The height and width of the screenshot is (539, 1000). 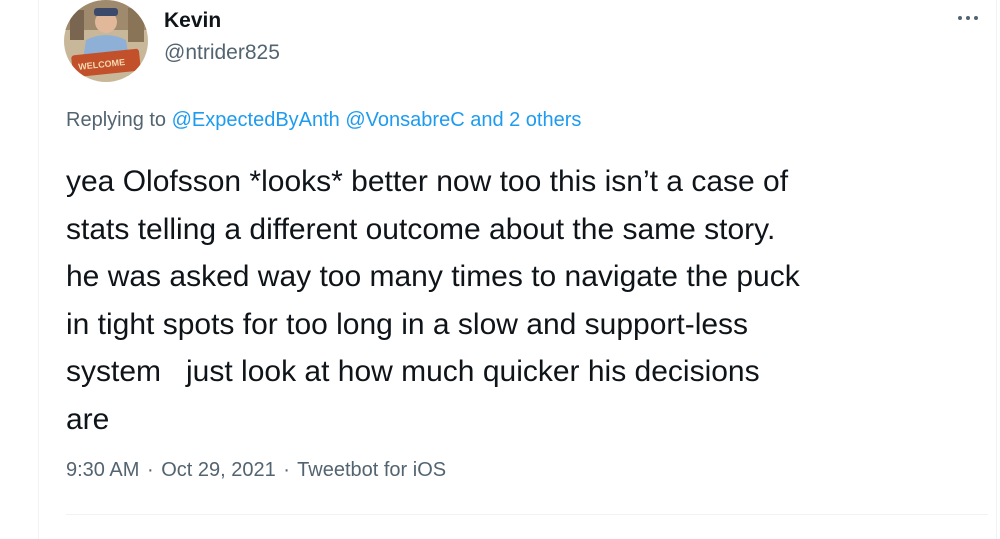 What do you see at coordinates (102, 470) in the screenshot?
I see `timestamp-time: 9:30 AM` at bounding box center [102, 470].